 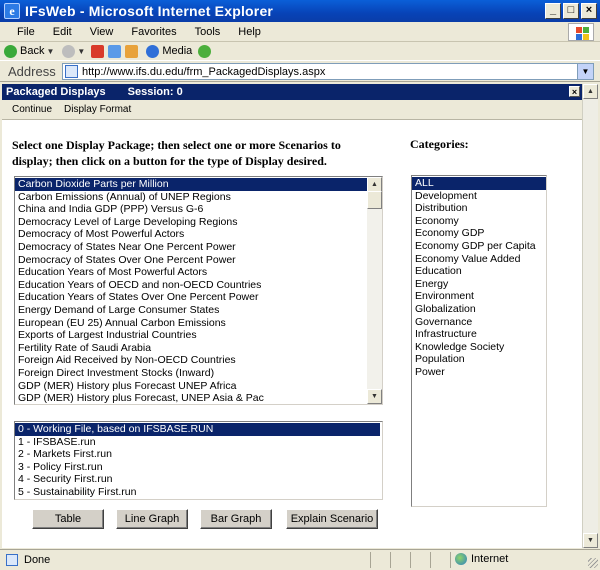 What do you see at coordinates (300, 51) in the screenshot?
I see `standard-toolbar: Back ▼ ▼ Media` at bounding box center [300, 51].